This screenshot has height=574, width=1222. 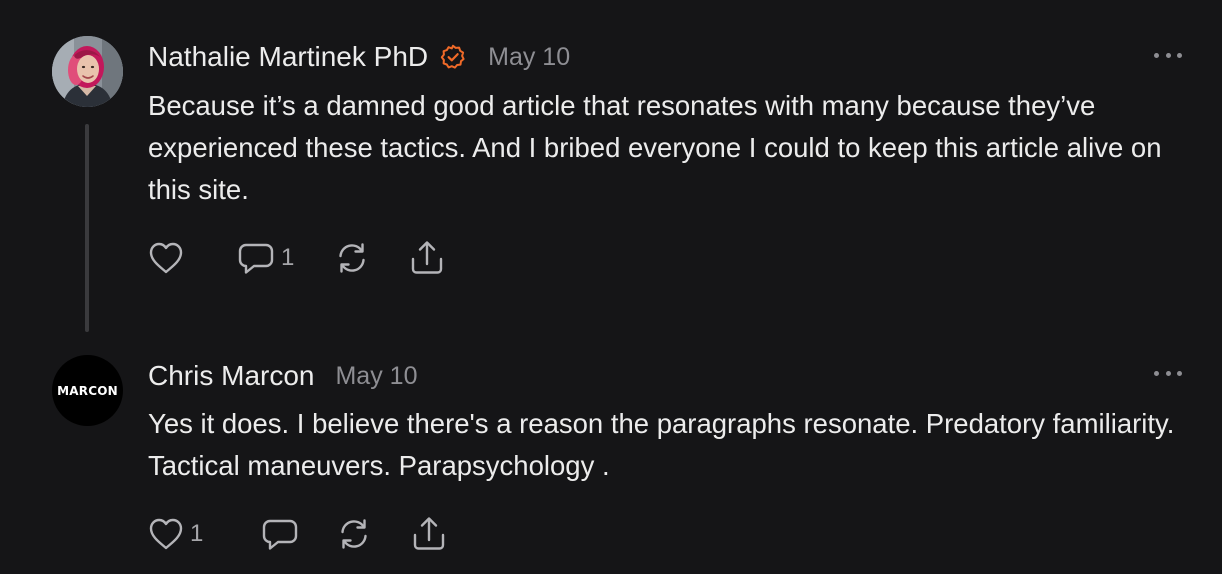 I want to click on reply-button: 1, so click(x=265, y=258).